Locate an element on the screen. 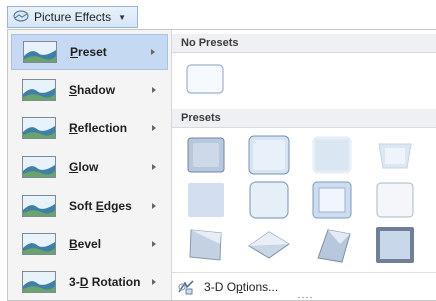 The image size is (436, 301). picture-effects-label: Picture Effects is located at coordinates (73, 17).